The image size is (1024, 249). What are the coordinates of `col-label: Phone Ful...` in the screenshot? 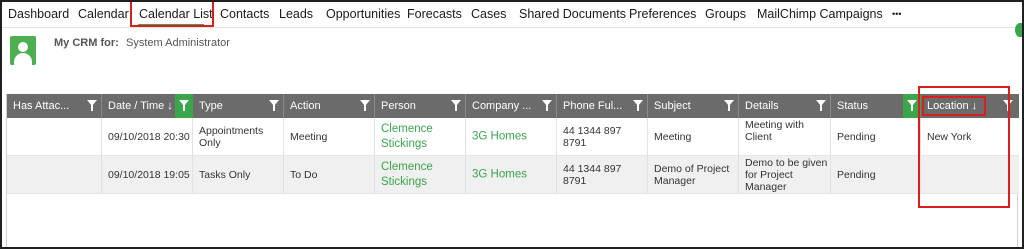 It's located at (593, 106).